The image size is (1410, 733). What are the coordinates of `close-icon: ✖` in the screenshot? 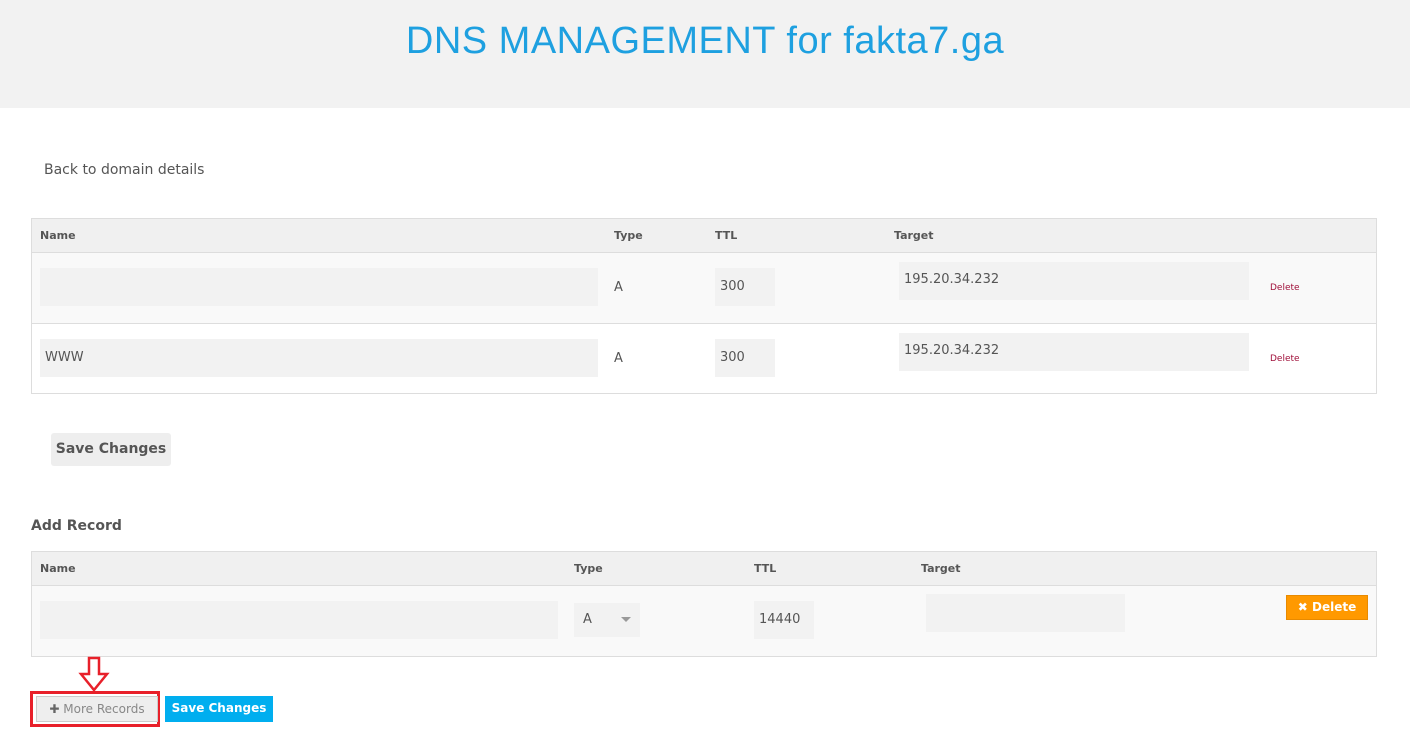 It's located at (1302, 607).